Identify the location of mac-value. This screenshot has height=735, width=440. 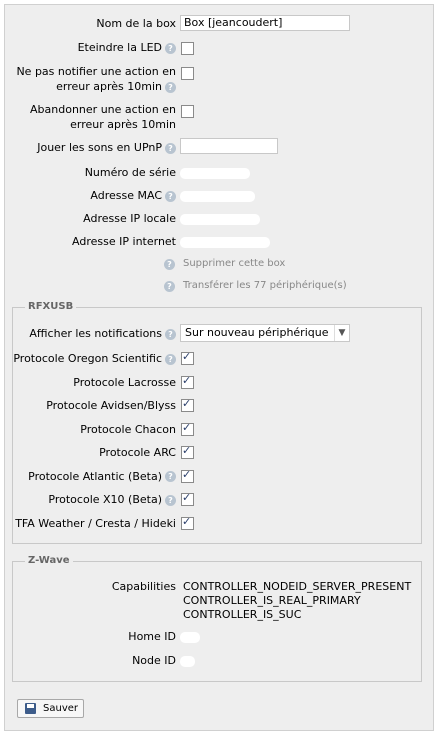
(217, 196).